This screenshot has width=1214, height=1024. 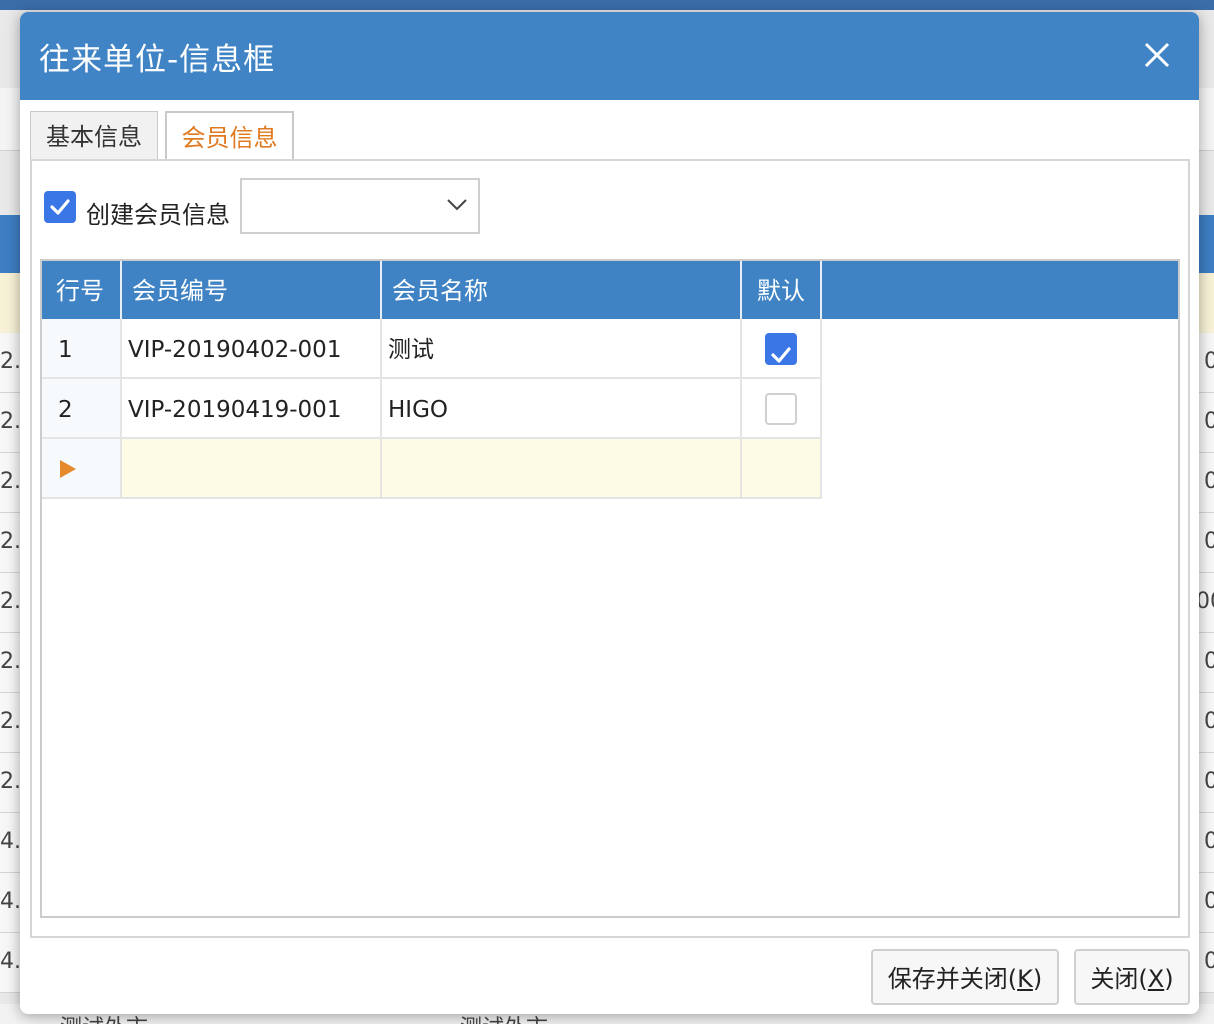 I want to click on grid-header: 行号 会员编号 会员名称 默认, so click(x=610, y=290).